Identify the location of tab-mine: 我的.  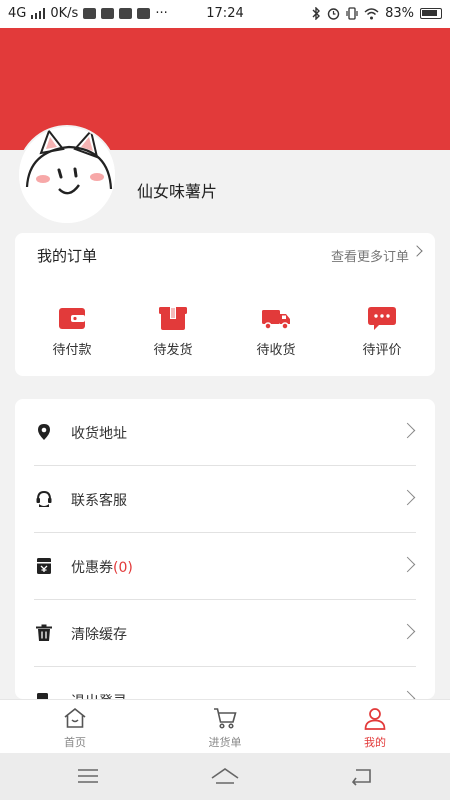
(375, 728).